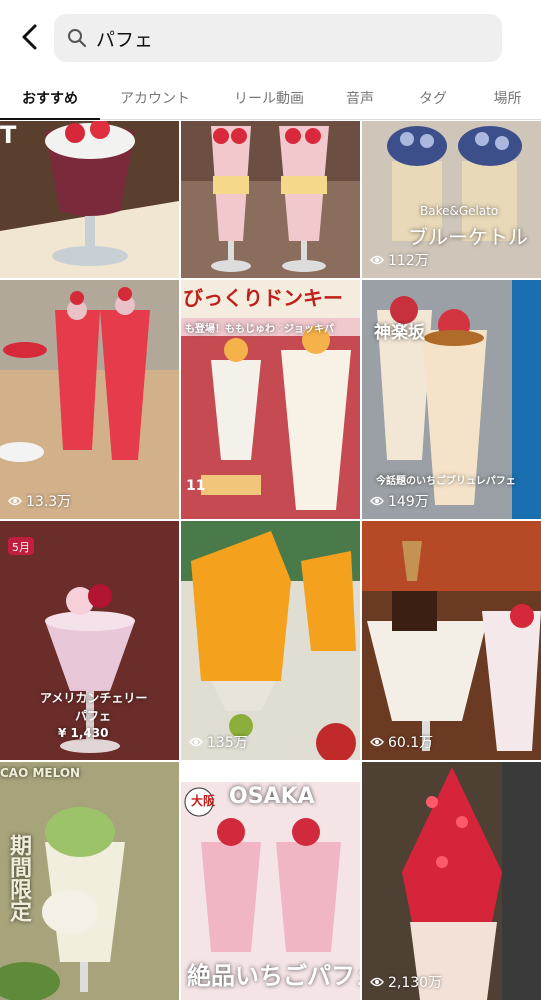 The image size is (541, 1000). I want to click on tab-reels: リール動画, so click(269, 97).